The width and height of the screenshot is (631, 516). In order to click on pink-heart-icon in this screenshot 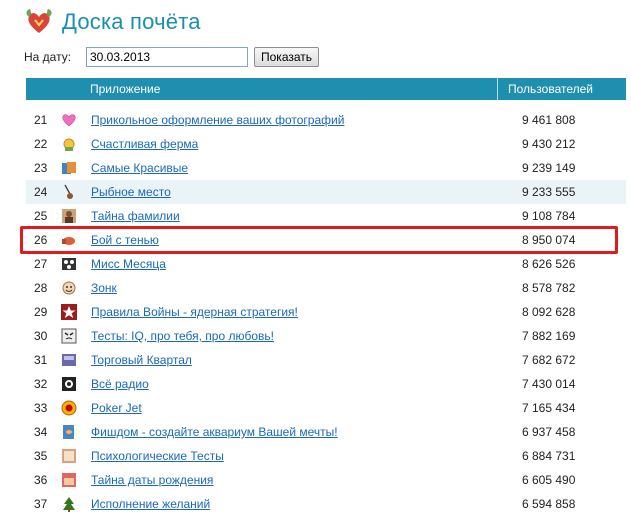, I will do `click(69, 120)`.